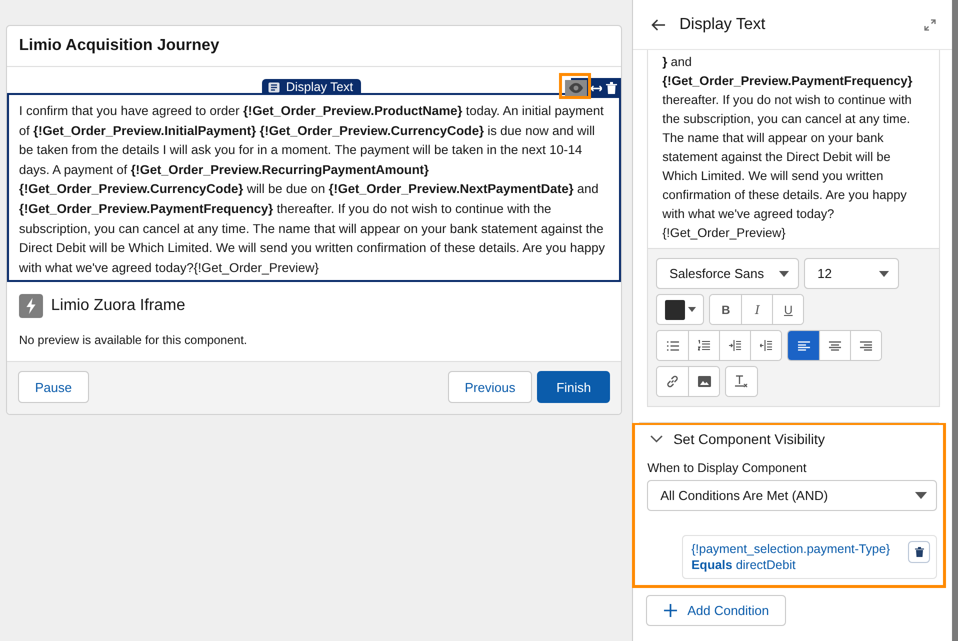 The image size is (958, 641). I want to click on align-left-icon, so click(804, 345).